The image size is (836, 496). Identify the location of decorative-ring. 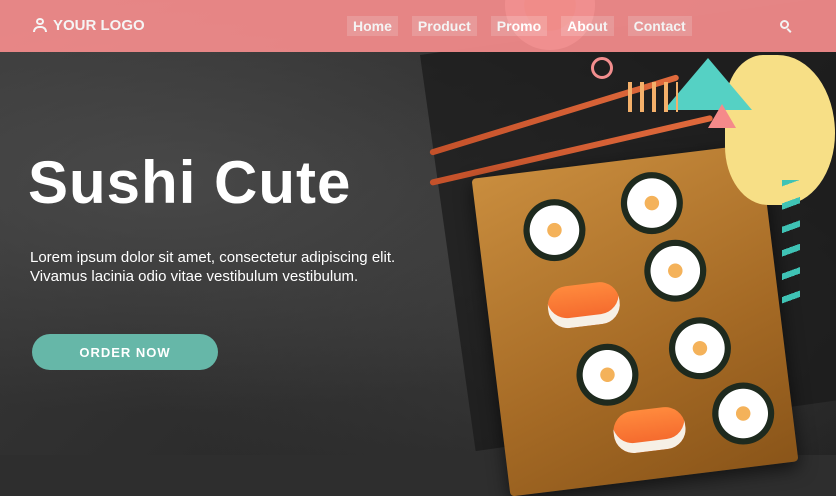
(602, 68).